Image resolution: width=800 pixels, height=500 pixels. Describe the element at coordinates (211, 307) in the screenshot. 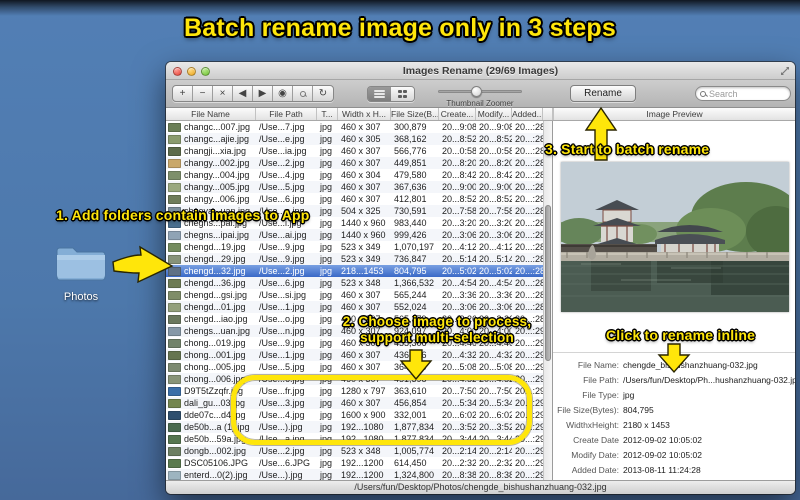

I see `cell-name: chengd...01.jpg` at that location.